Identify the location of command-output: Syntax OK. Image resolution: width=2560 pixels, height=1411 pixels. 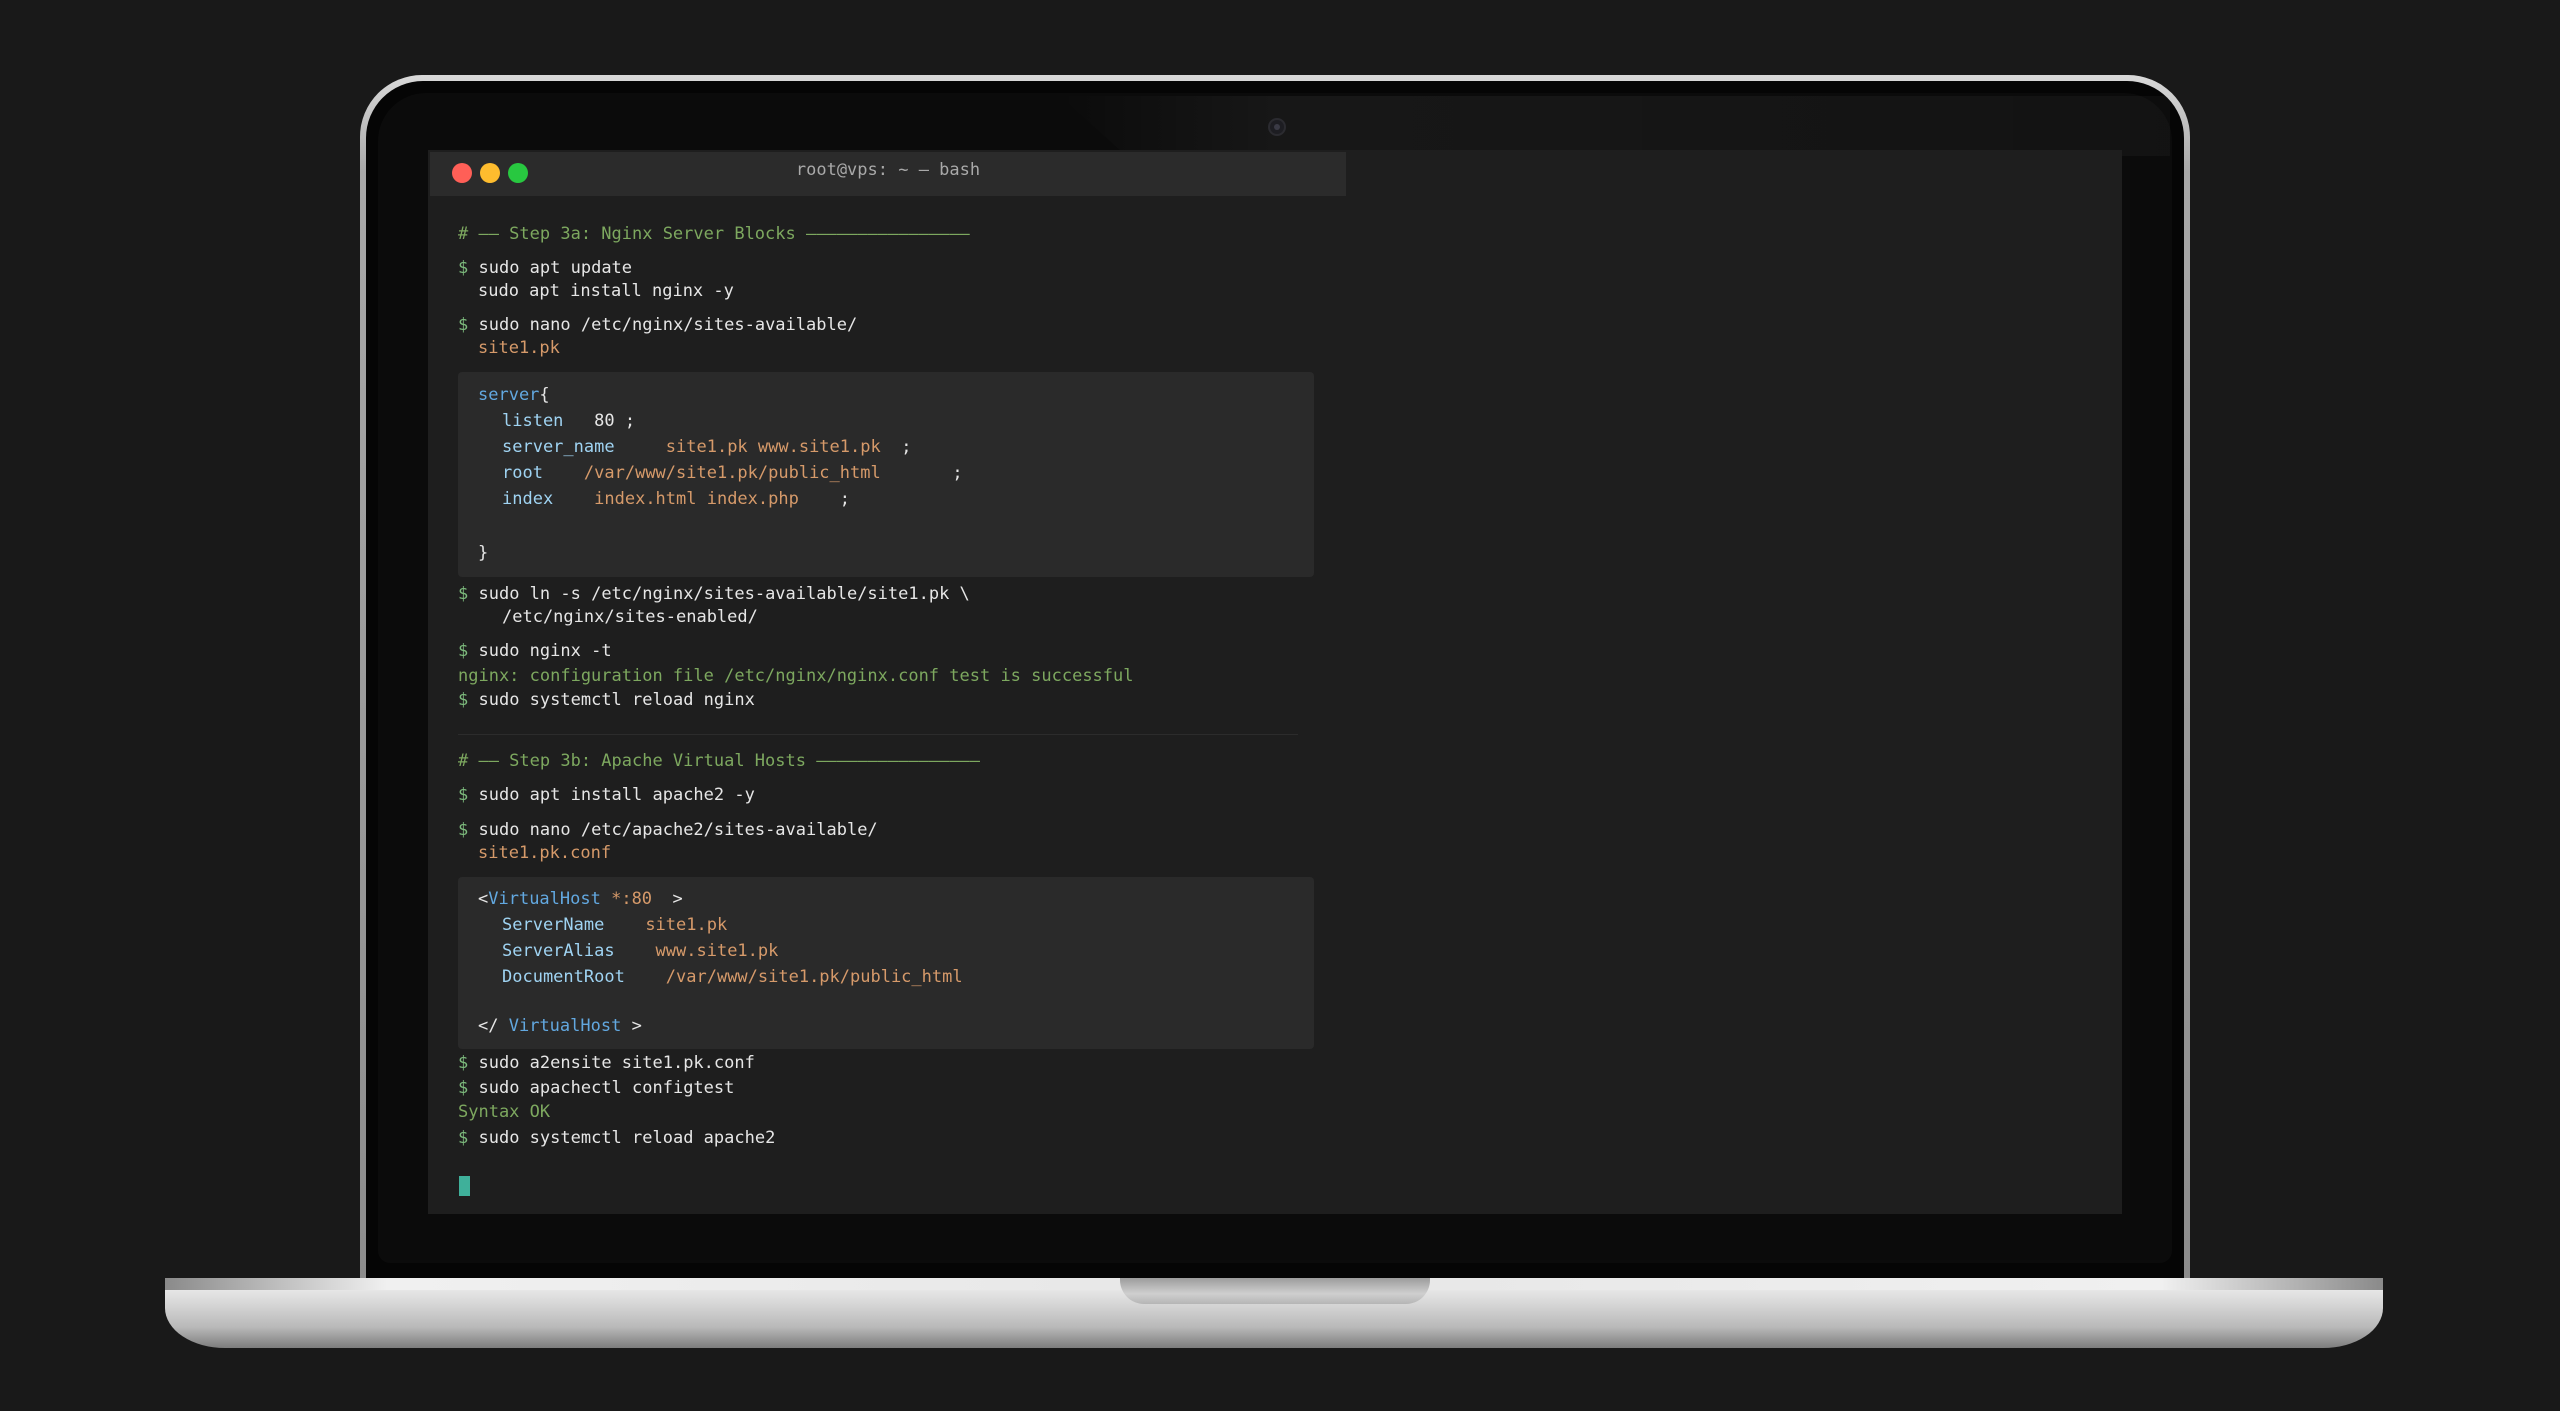
(504, 1112).